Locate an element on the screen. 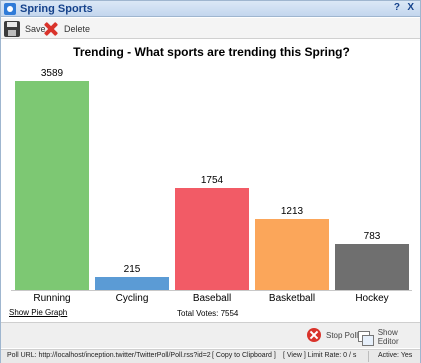  stop-poll-label: Stop Poll is located at coordinates (342, 335).